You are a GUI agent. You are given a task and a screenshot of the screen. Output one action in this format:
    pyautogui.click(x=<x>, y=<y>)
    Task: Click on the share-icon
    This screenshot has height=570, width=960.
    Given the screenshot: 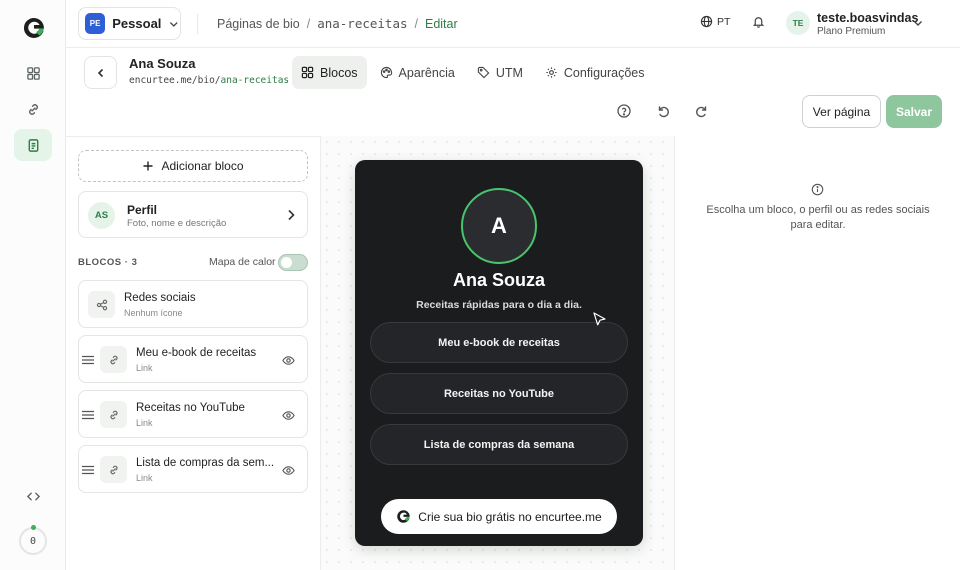 What is the action you would take?
    pyautogui.click(x=101, y=304)
    